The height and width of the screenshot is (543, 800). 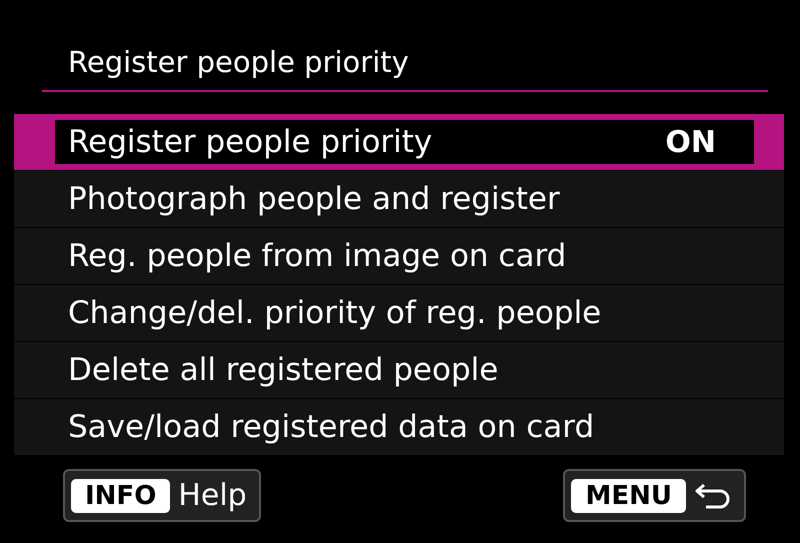 I want to click on menu-item-label: Reg. people from image on card, so click(x=317, y=256).